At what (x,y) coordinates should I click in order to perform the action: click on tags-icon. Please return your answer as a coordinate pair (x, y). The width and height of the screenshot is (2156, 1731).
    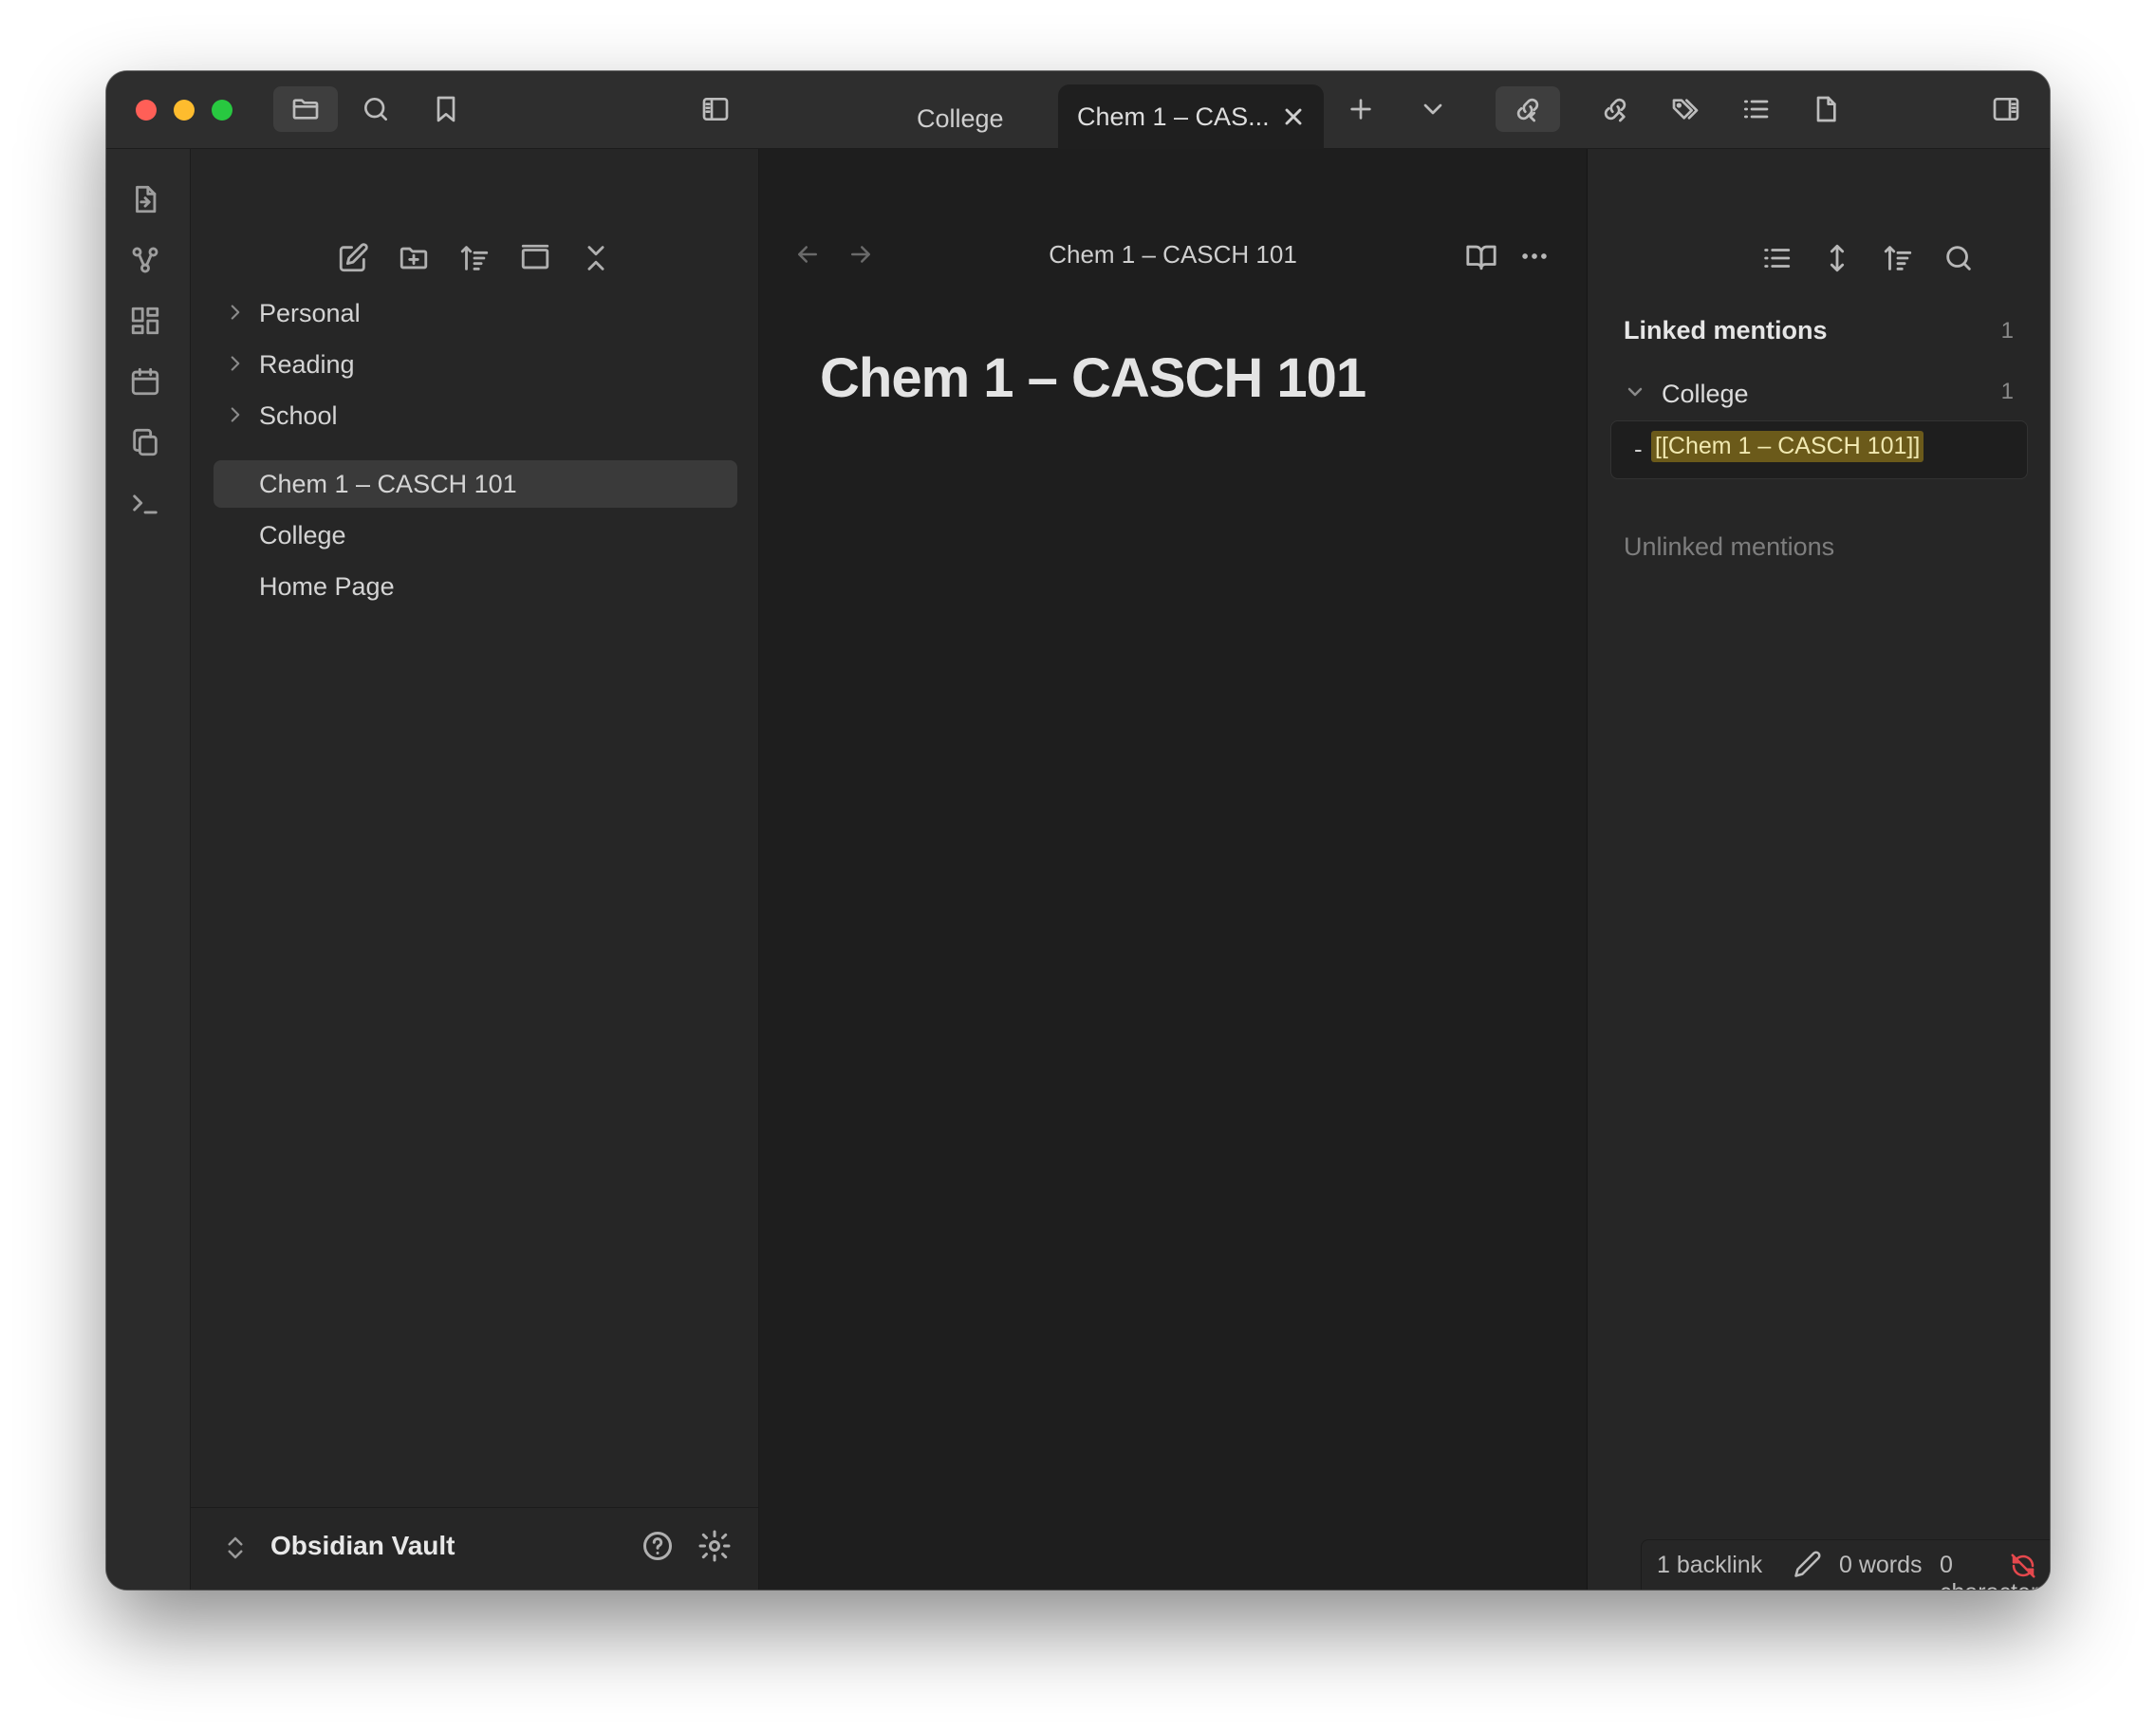
    Looking at the image, I should click on (1685, 109).